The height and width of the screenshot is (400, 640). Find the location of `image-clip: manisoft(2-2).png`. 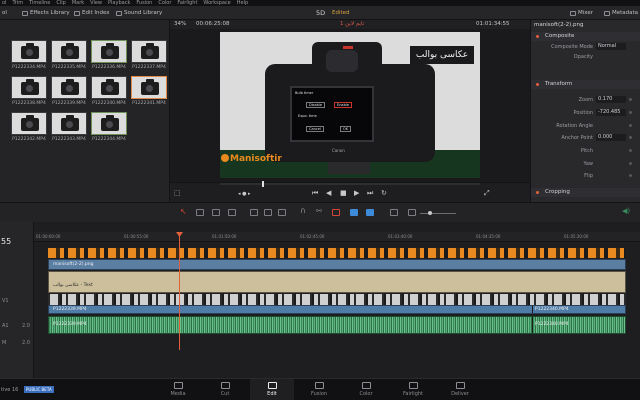

image-clip: manisoft(2-2).png is located at coordinates (337, 264).